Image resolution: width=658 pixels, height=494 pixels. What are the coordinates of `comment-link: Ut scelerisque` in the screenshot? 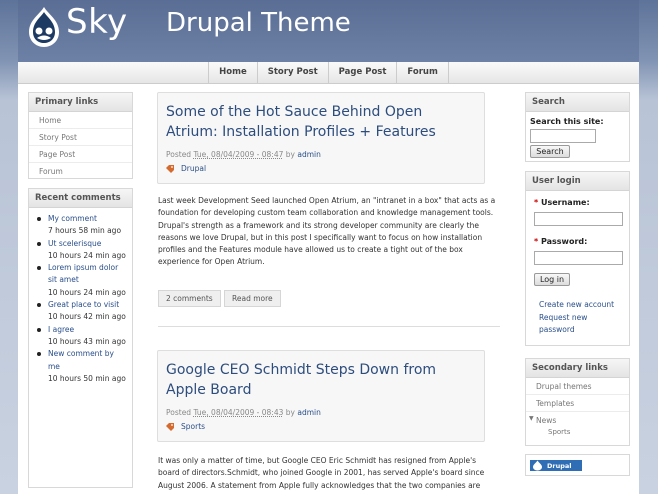 It's located at (74, 243).